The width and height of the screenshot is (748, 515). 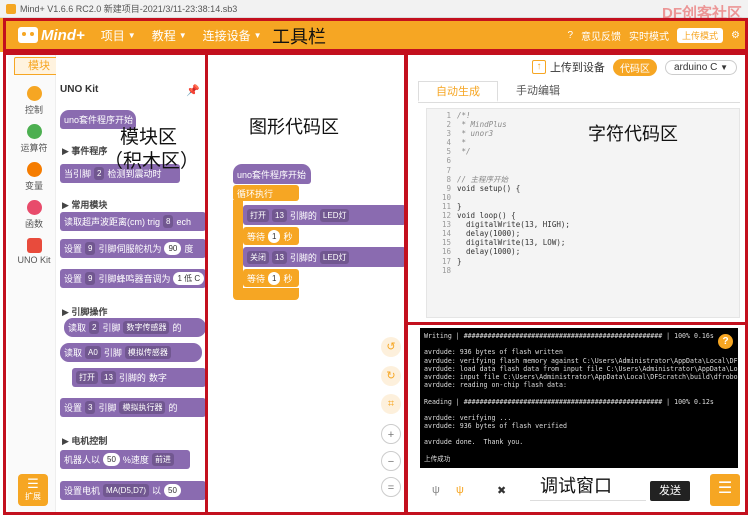 I want to click on label-char-code: 字符代码区, so click(x=633, y=134).